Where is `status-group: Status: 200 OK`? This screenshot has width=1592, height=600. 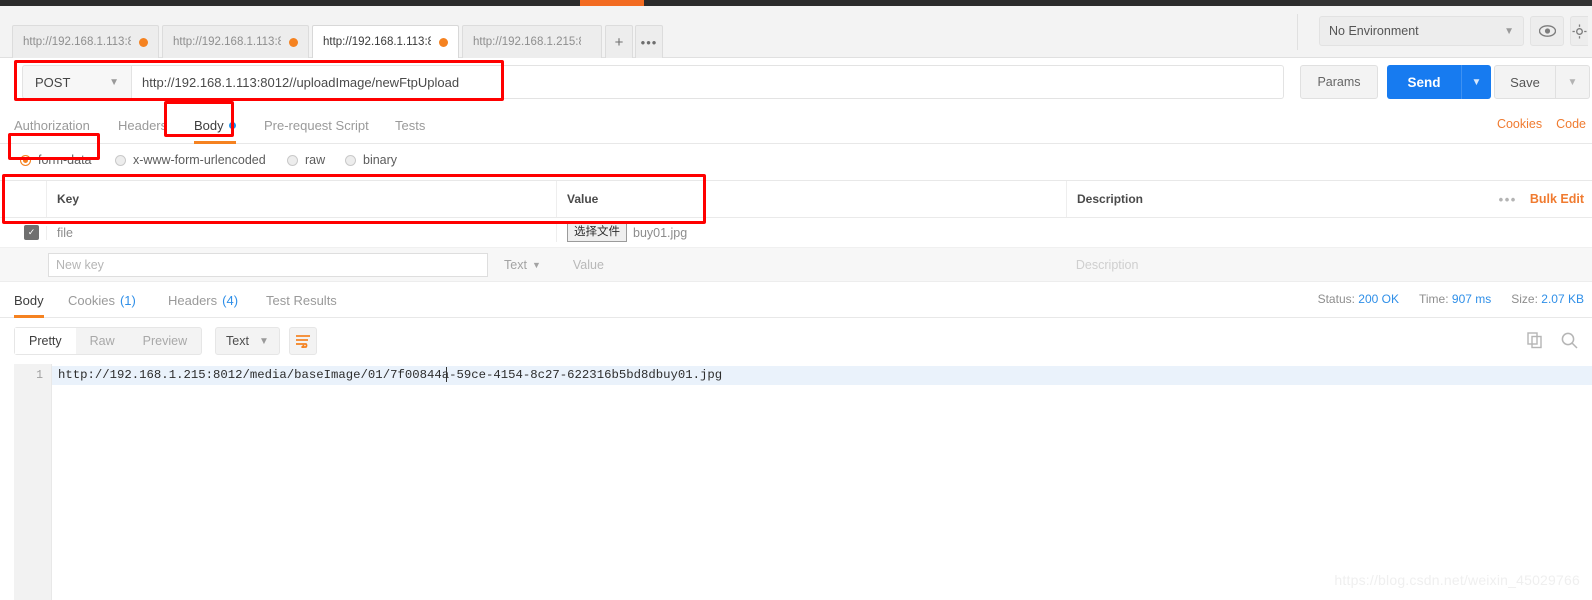 status-group: Status: 200 OK is located at coordinates (1358, 299).